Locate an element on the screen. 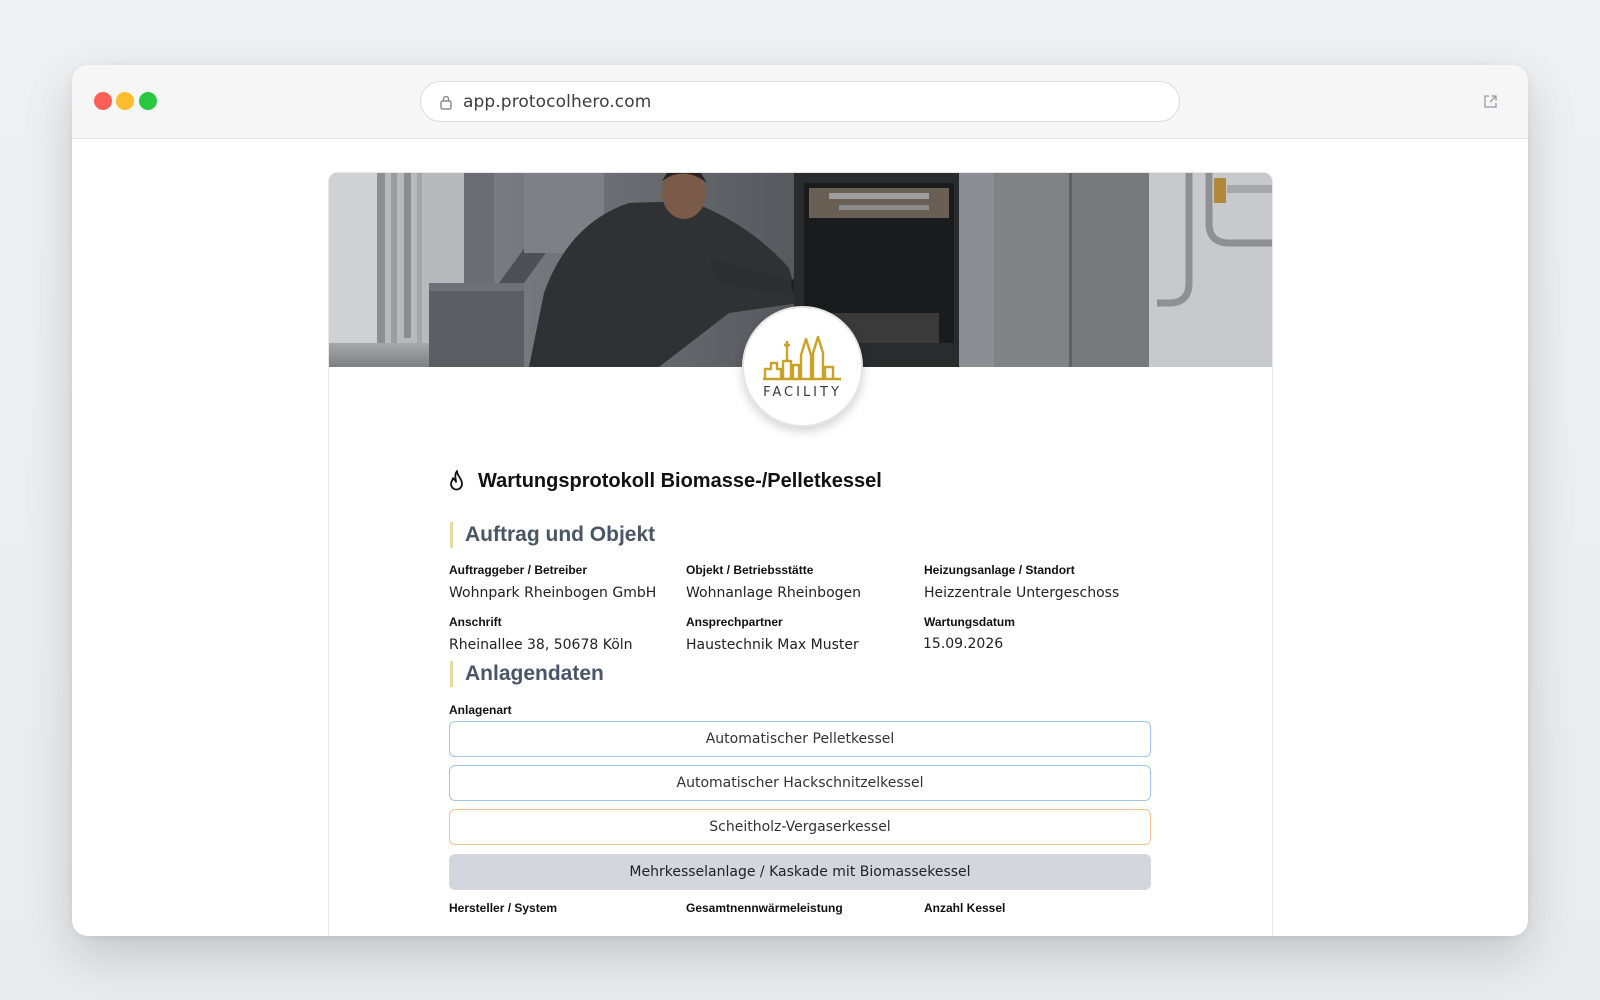 The height and width of the screenshot is (1000, 1600). maximize-window-button is located at coordinates (148, 101).